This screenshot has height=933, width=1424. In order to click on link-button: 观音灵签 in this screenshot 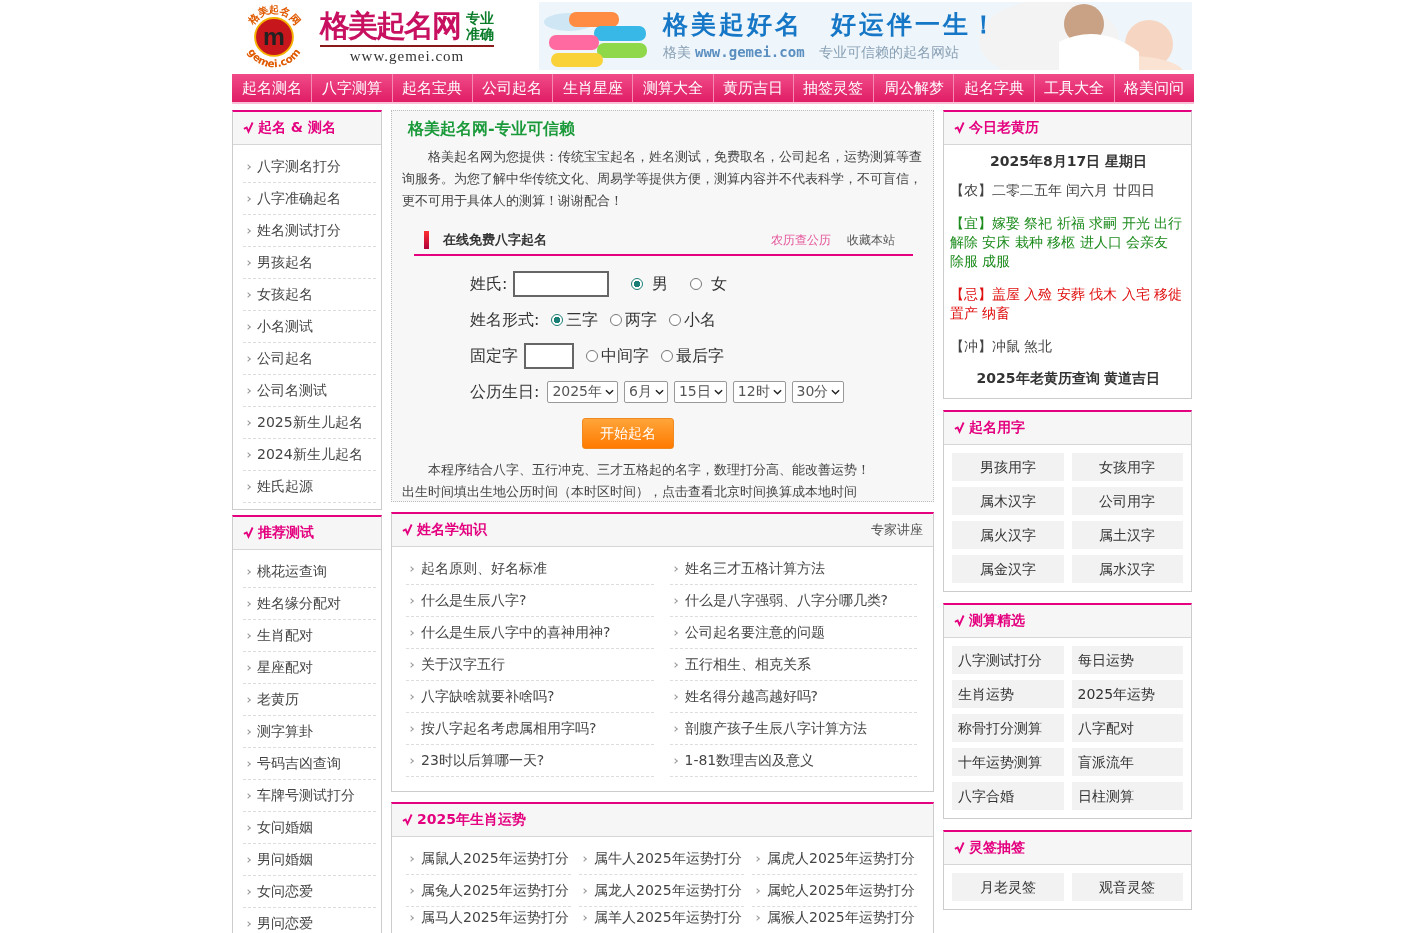, I will do `click(1127, 887)`.